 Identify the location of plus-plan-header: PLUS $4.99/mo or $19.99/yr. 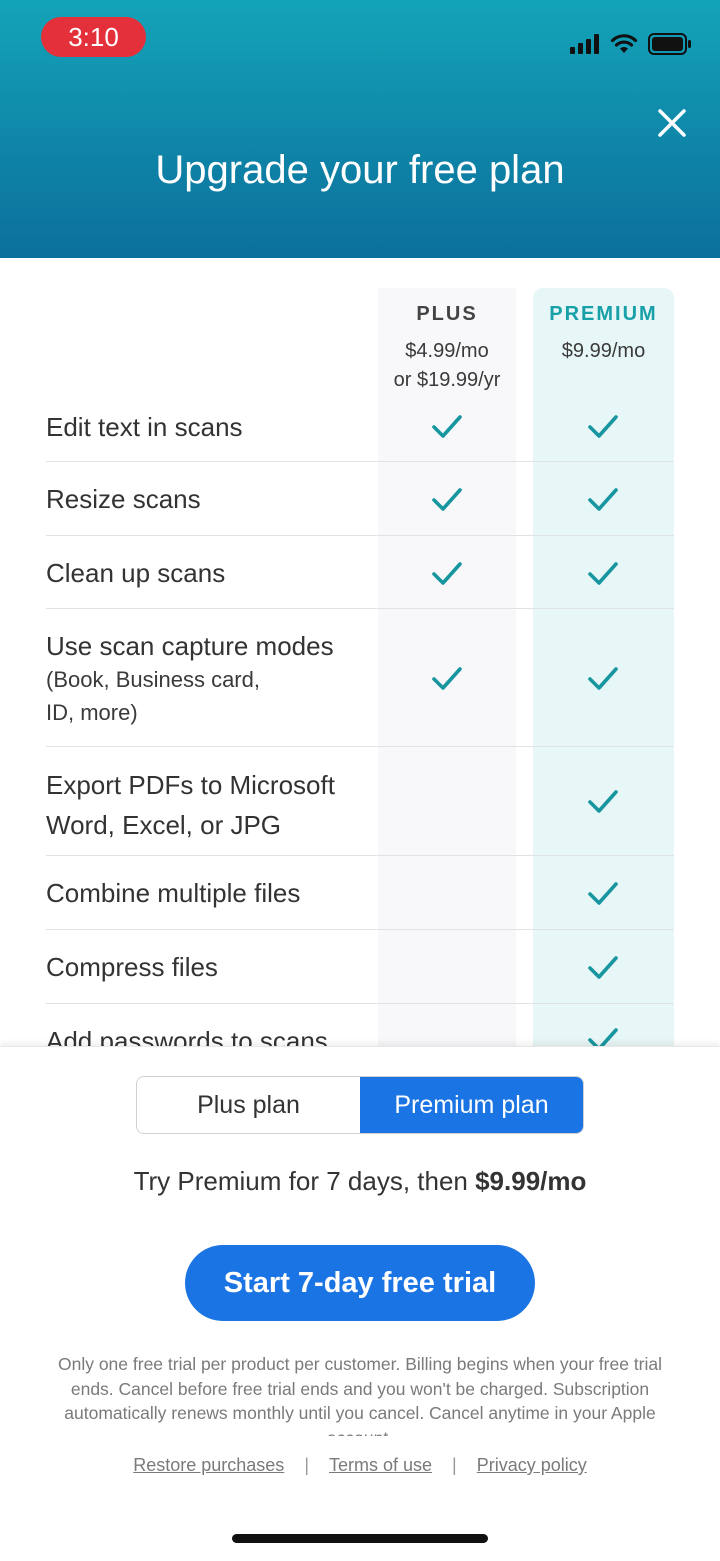
(447, 349).